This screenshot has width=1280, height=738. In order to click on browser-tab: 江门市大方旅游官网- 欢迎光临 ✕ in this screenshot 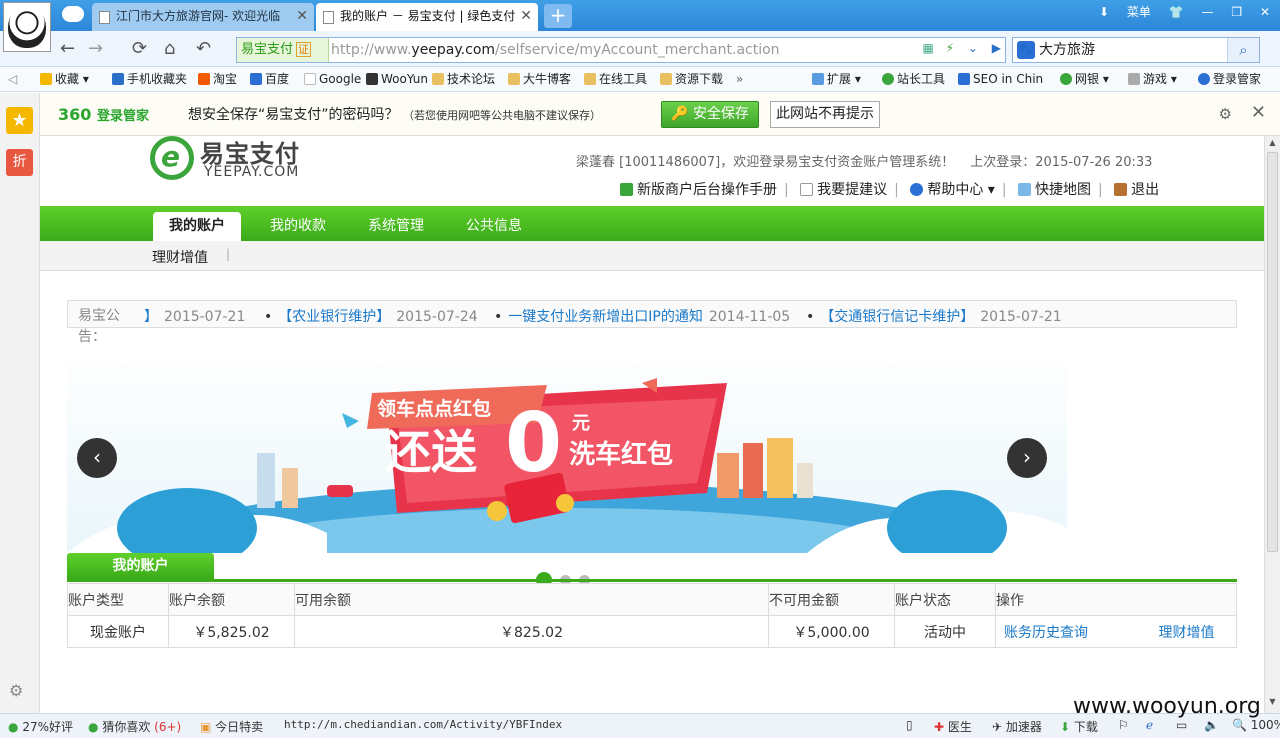, I will do `click(203, 17)`.